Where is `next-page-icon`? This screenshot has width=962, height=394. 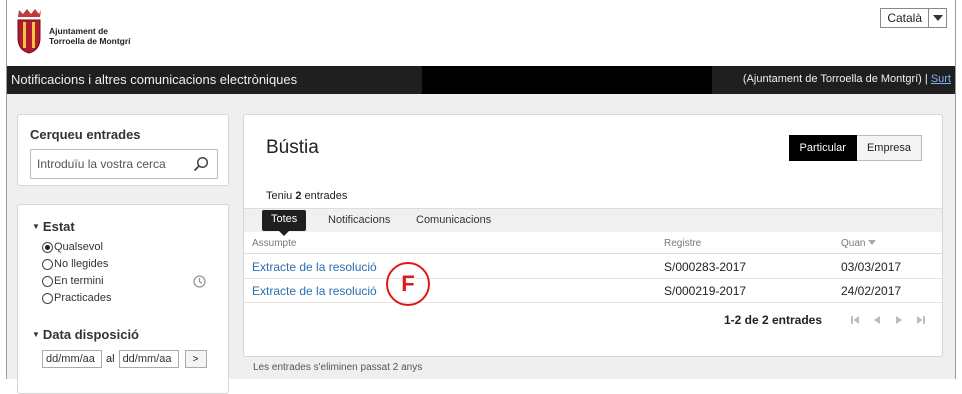 next-page-icon is located at coordinates (899, 320).